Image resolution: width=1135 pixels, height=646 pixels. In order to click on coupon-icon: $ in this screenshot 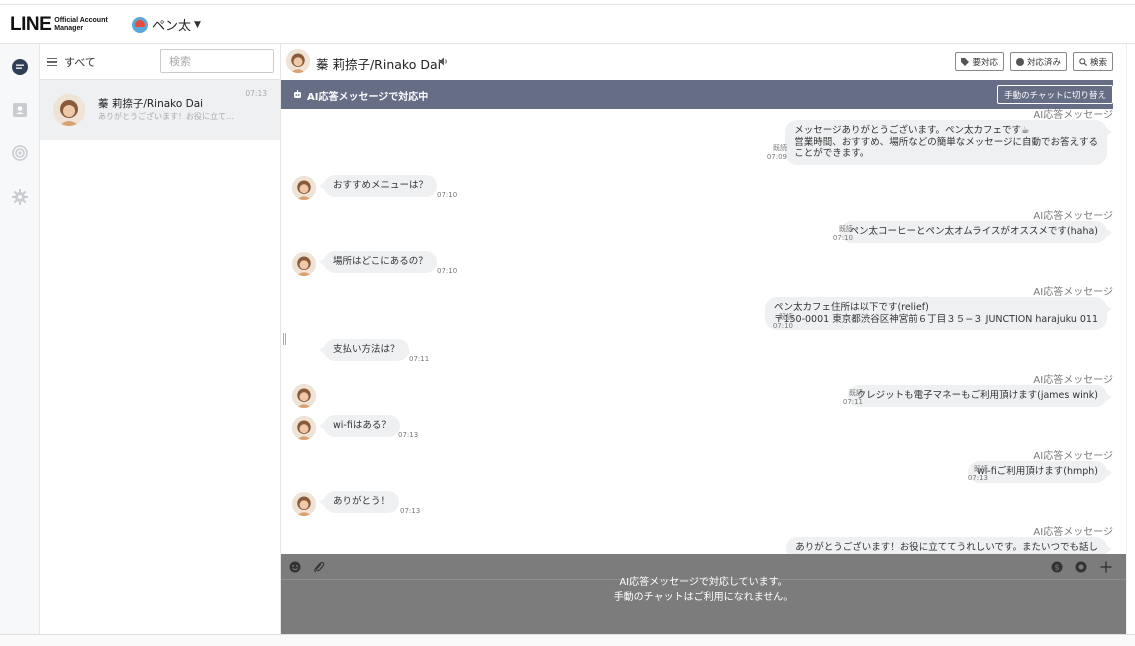, I will do `click(1057, 567)`.